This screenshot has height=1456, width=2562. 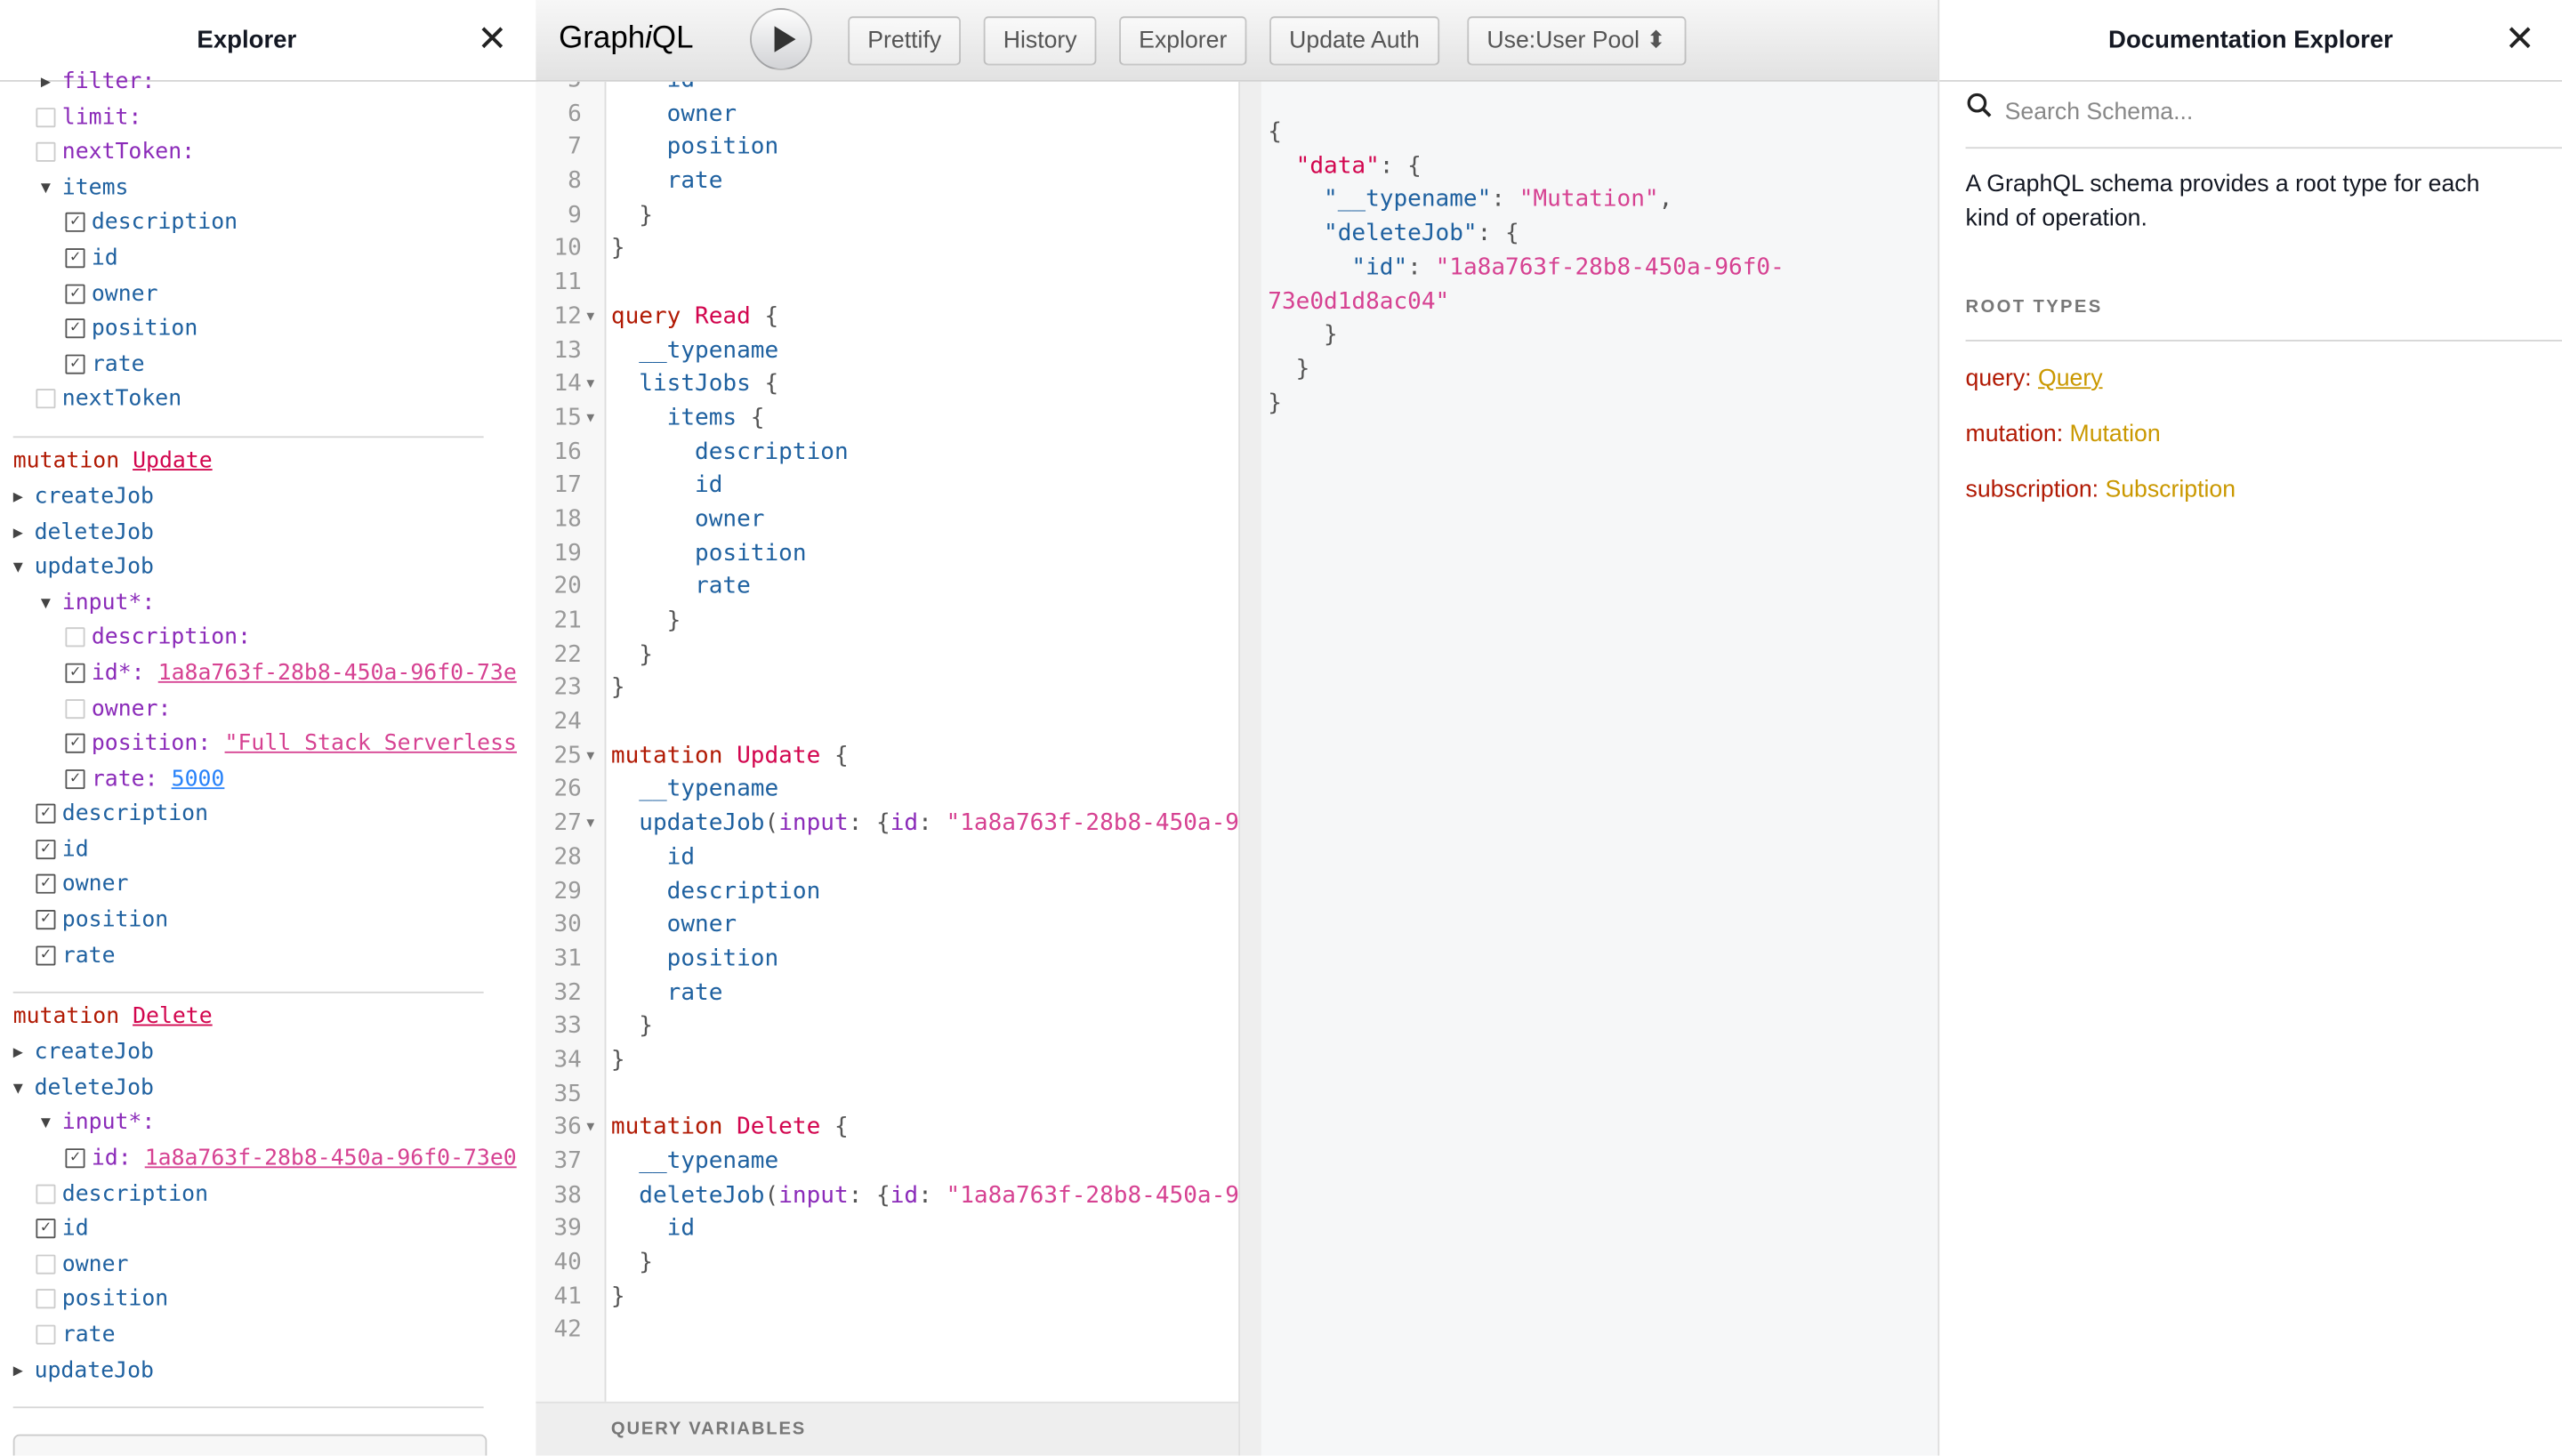 What do you see at coordinates (268, 922) in the screenshot?
I see `tree-item: ✓ position` at bounding box center [268, 922].